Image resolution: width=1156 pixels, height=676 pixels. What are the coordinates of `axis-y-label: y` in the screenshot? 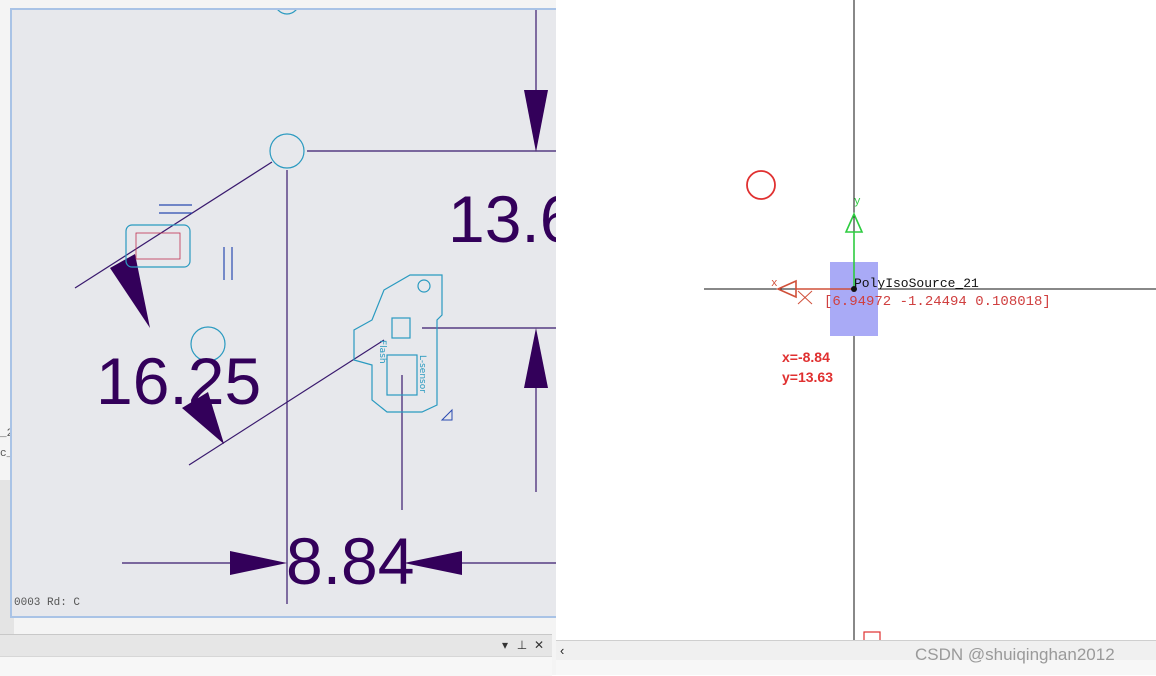 It's located at (857, 202).